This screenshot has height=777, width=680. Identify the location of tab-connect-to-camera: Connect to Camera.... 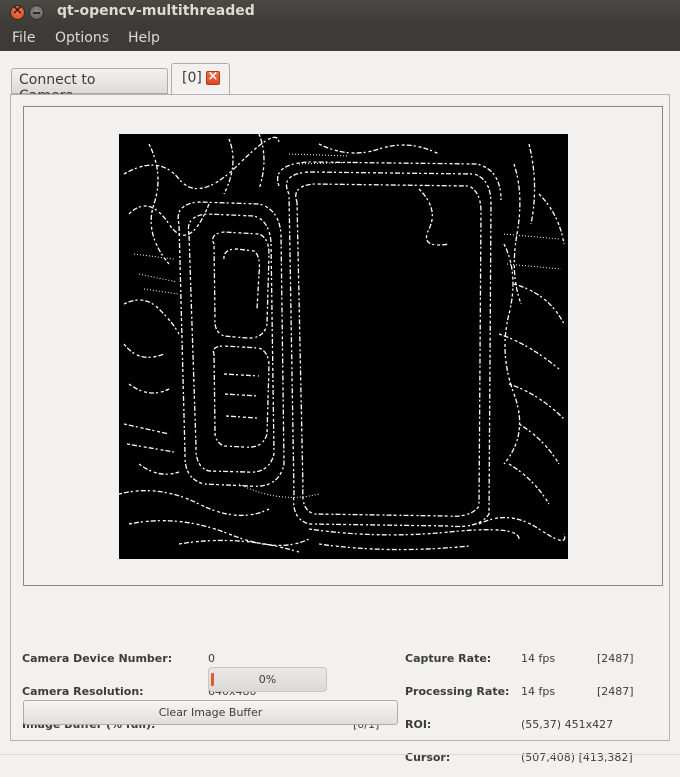
(89, 86).